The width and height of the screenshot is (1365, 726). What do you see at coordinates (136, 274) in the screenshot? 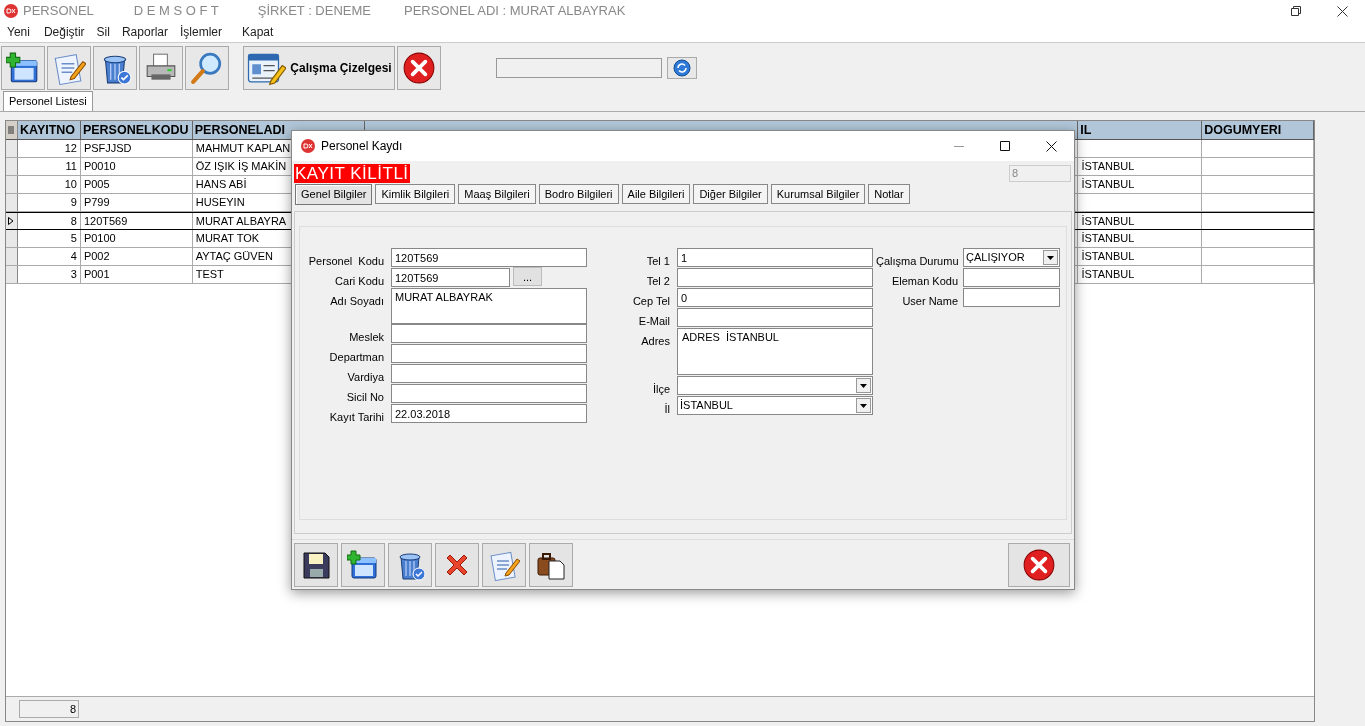
I see `table-cell: P001` at bounding box center [136, 274].